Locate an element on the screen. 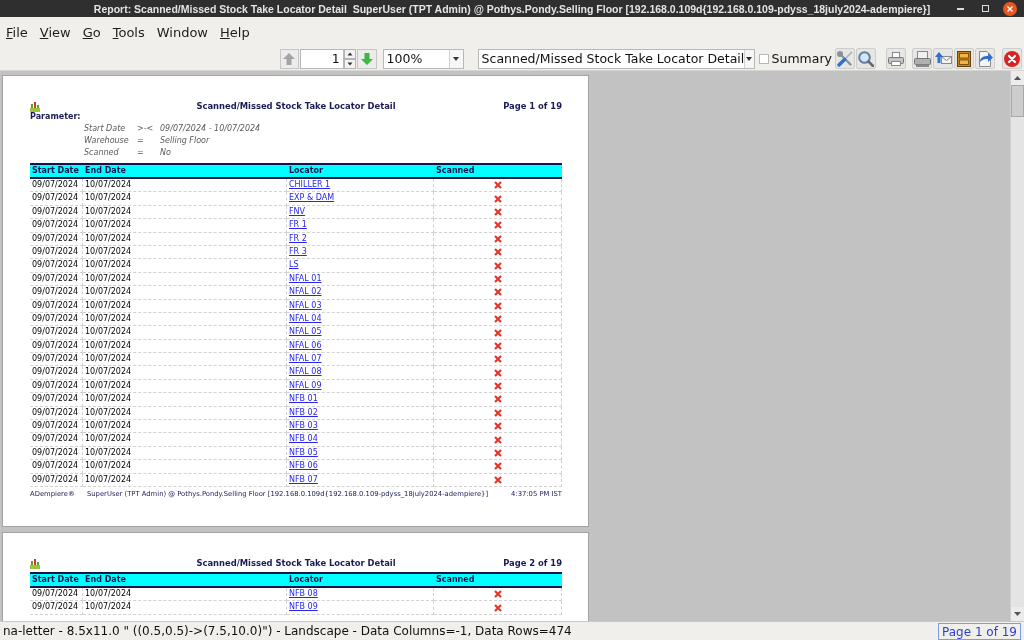  scroll-down-icon is located at coordinates (1017, 614).